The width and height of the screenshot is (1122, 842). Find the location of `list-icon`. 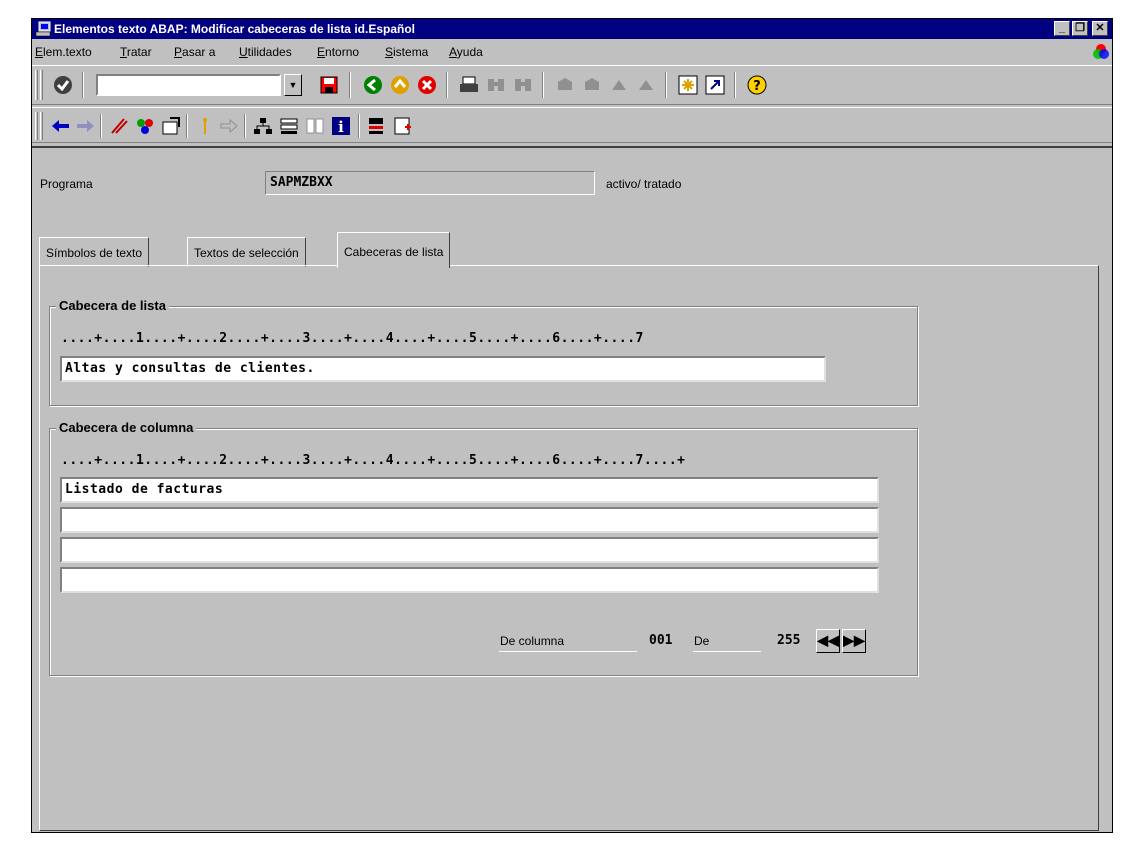

list-icon is located at coordinates (289, 126).